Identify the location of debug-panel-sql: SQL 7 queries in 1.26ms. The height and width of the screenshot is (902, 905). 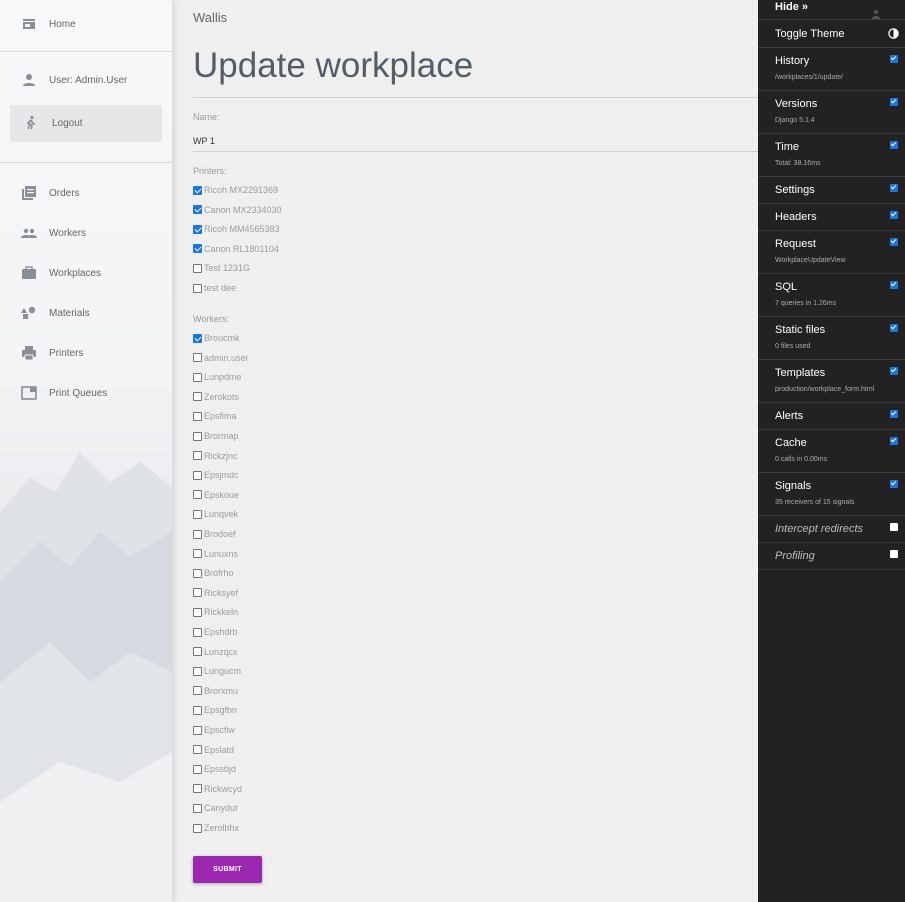
(831, 296).